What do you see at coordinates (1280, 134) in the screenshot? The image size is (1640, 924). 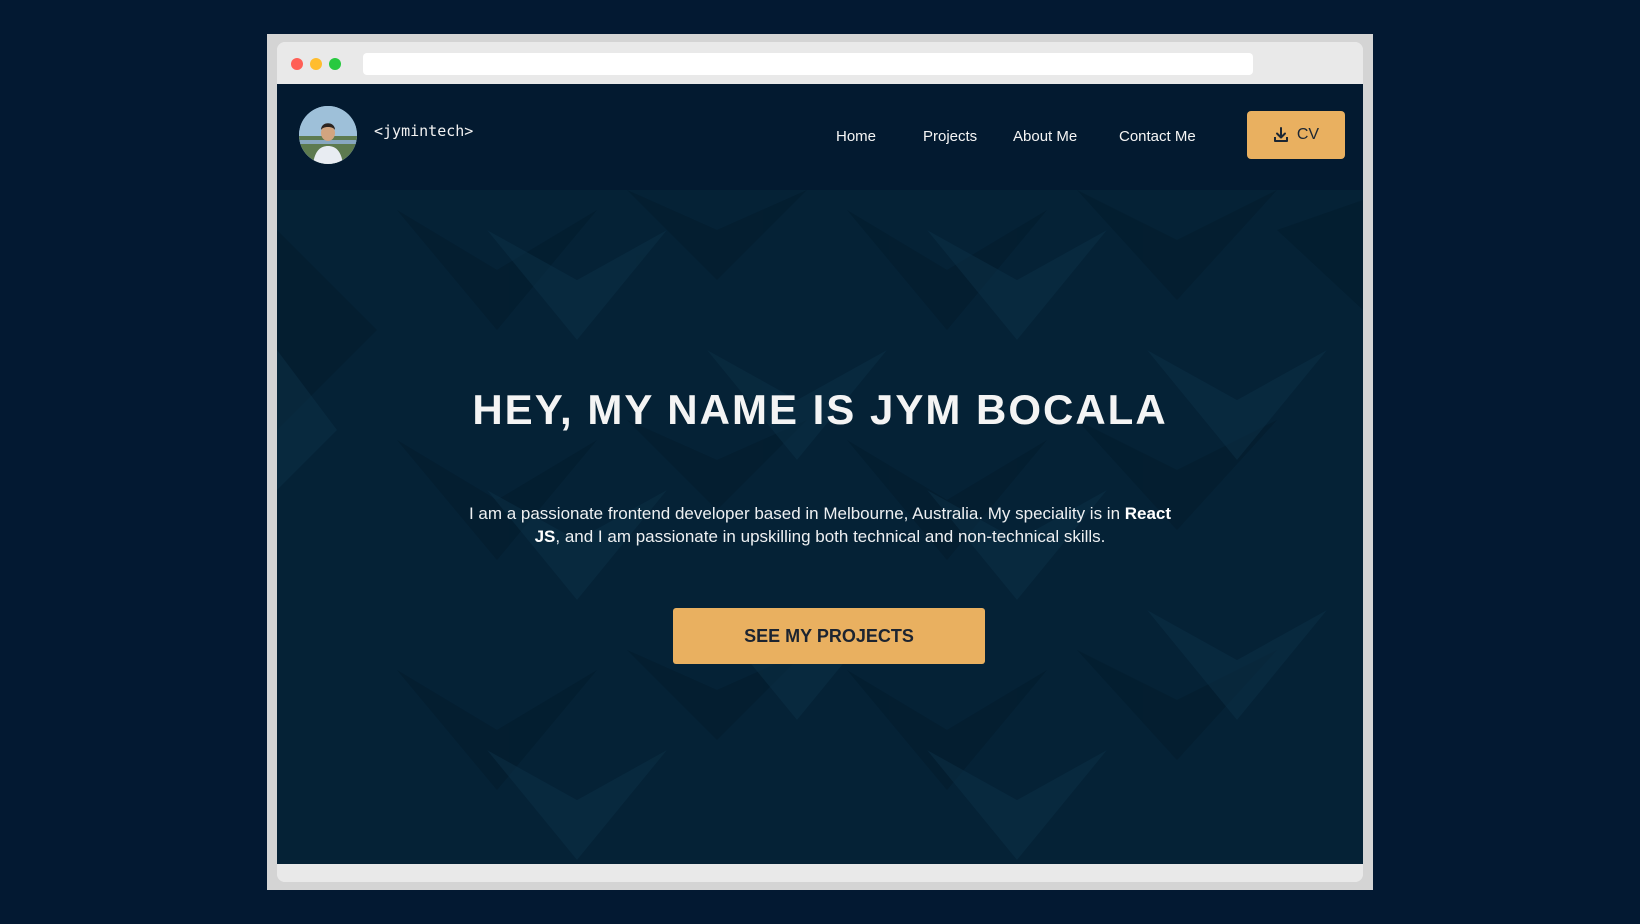 I see `download-icon` at bounding box center [1280, 134].